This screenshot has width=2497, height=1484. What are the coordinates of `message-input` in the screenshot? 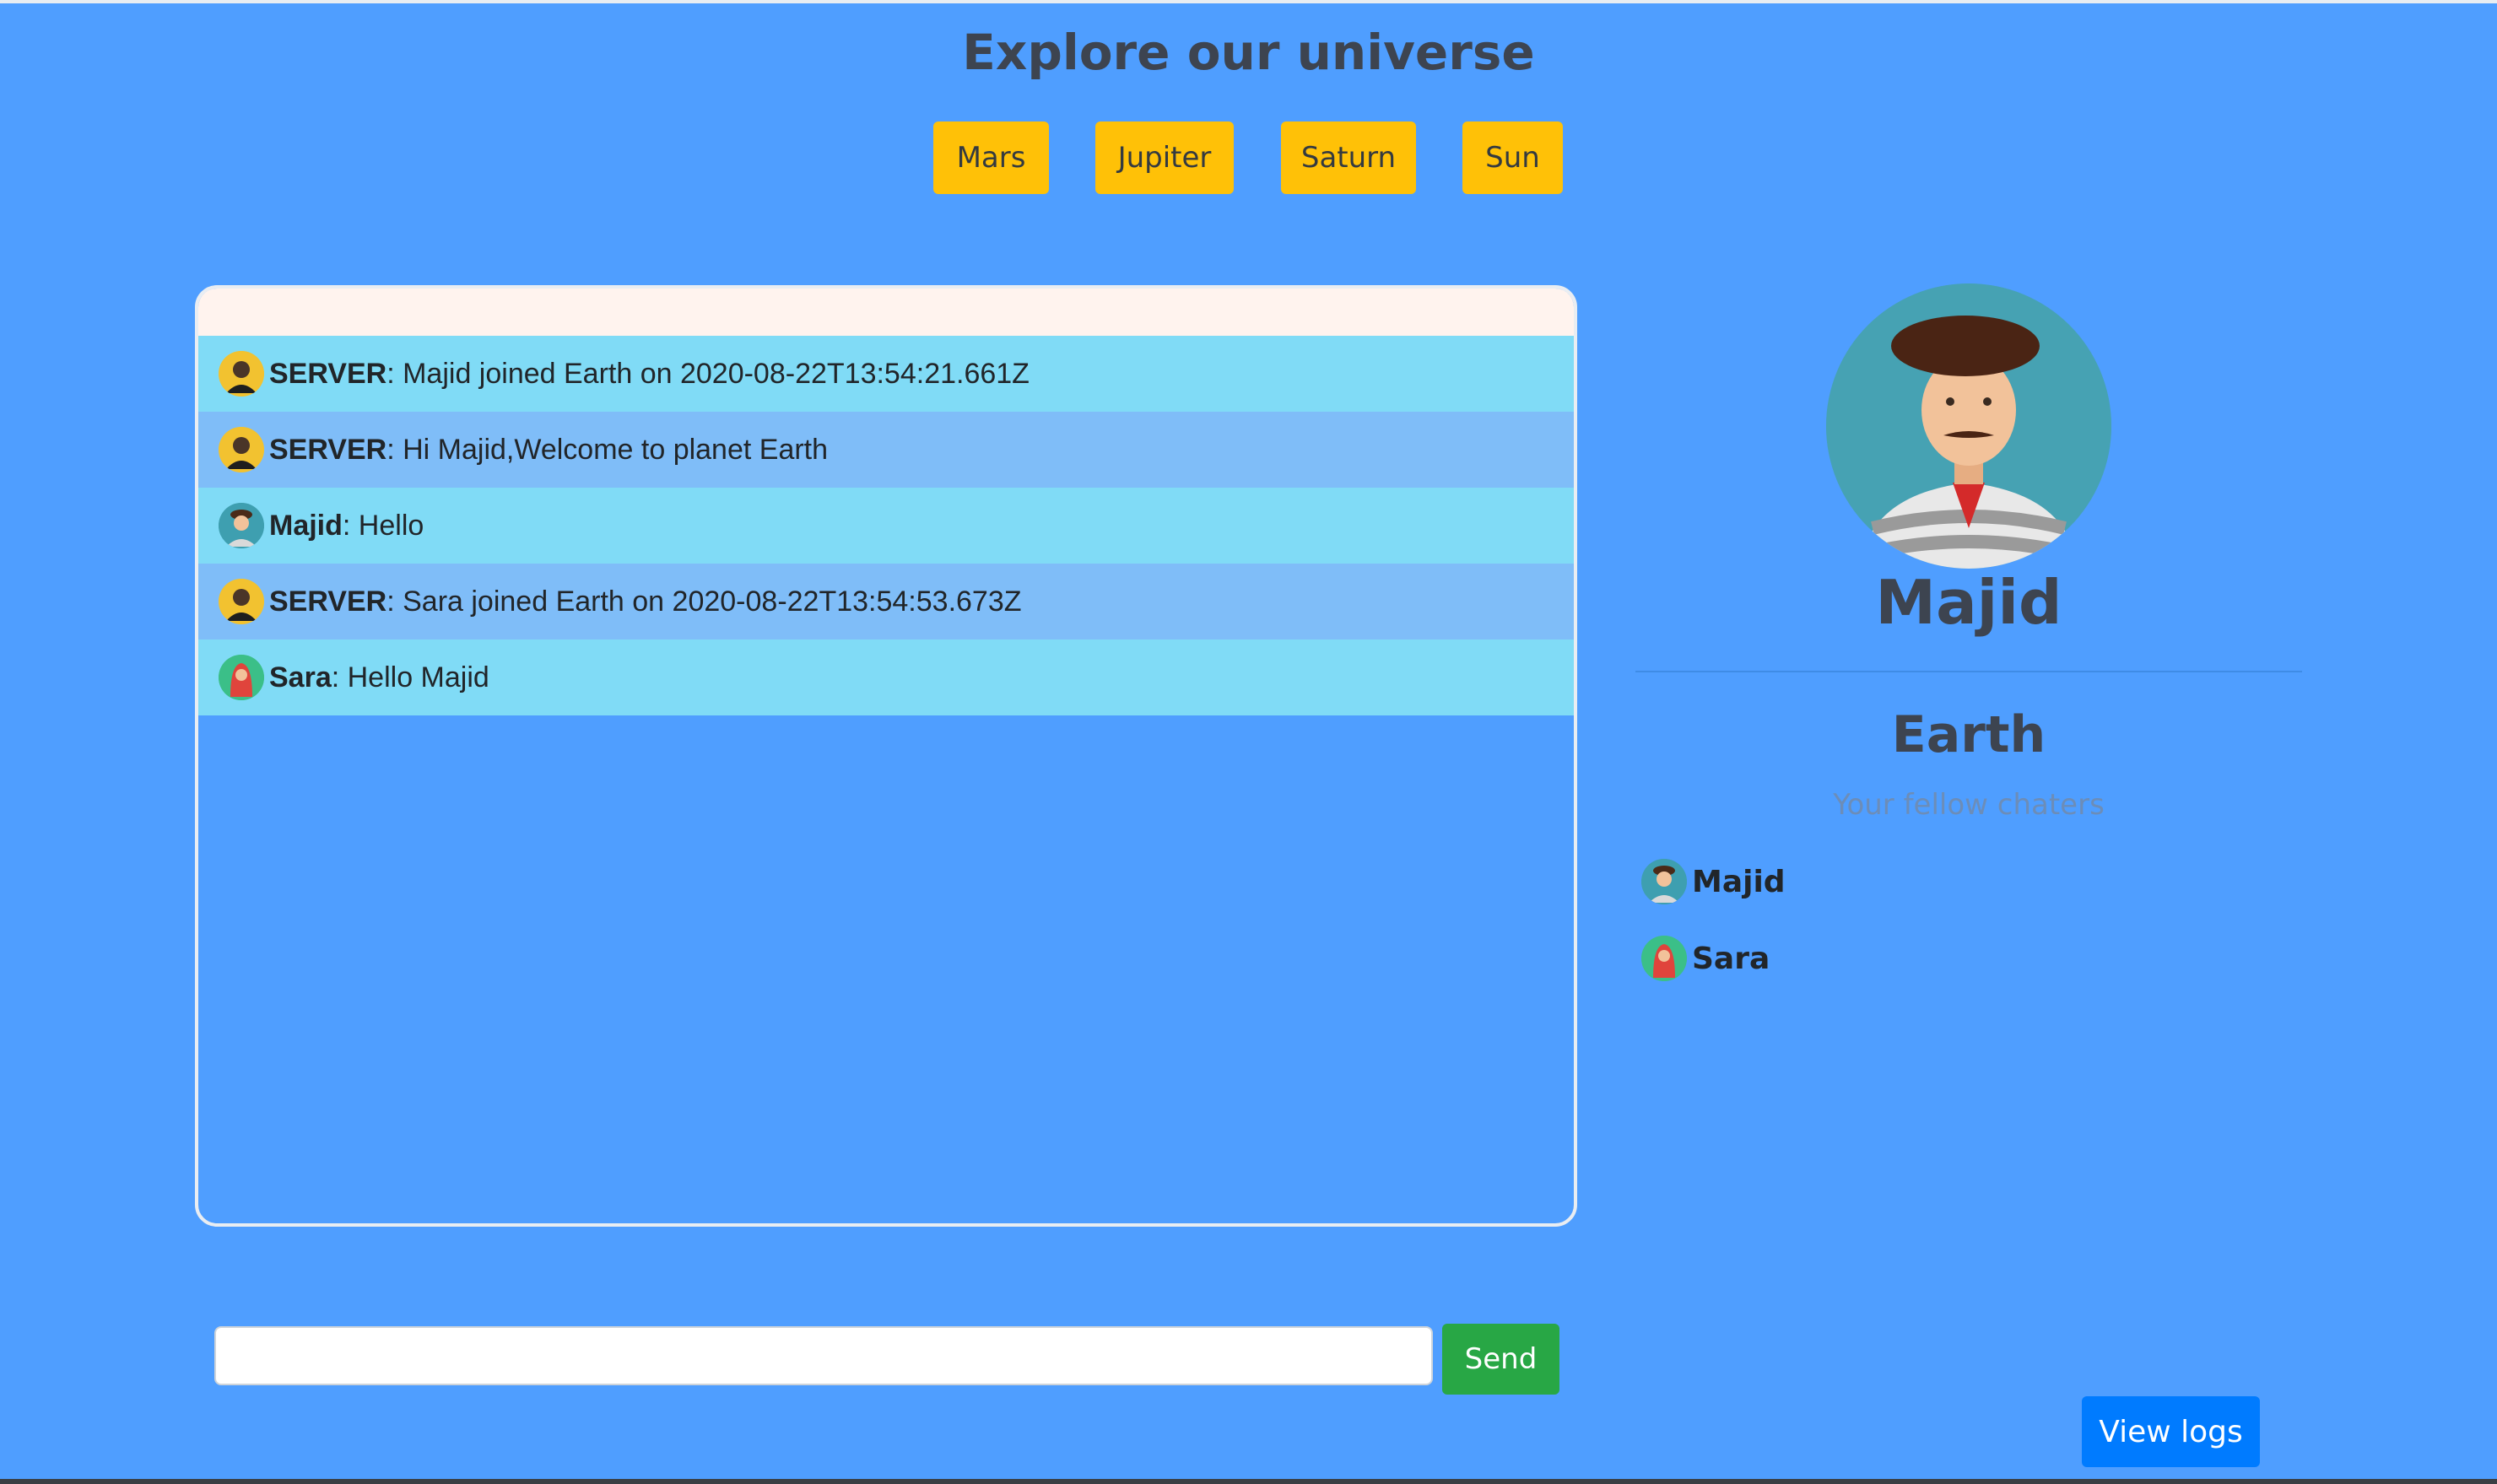 It's located at (824, 1355).